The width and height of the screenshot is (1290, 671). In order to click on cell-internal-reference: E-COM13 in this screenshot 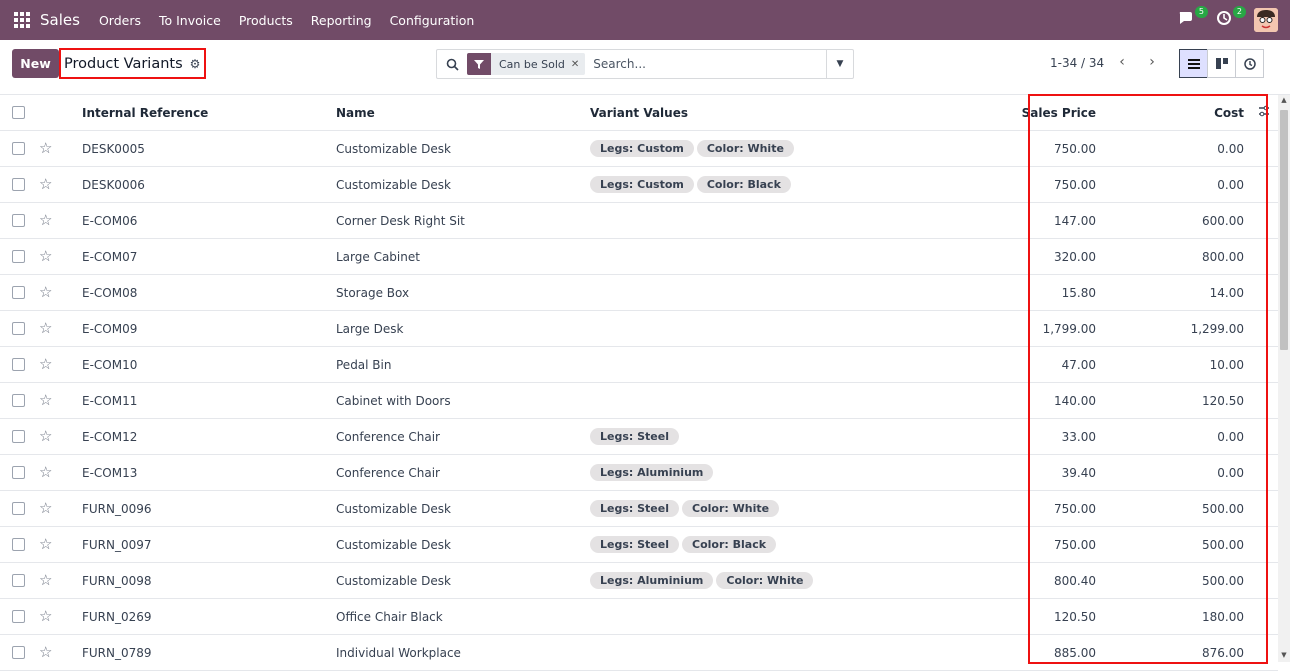, I will do `click(110, 472)`.